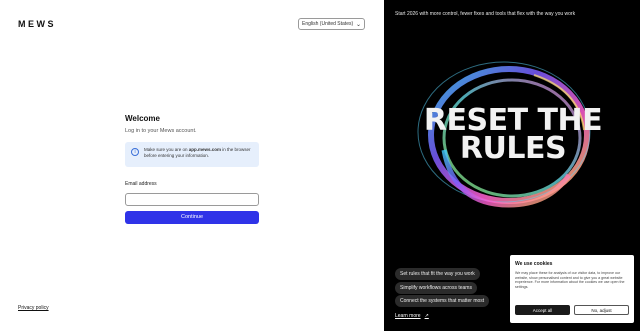 The height and width of the screenshot is (331, 640). What do you see at coordinates (37, 24) in the screenshot?
I see `mews-logo: MEWS` at bounding box center [37, 24].